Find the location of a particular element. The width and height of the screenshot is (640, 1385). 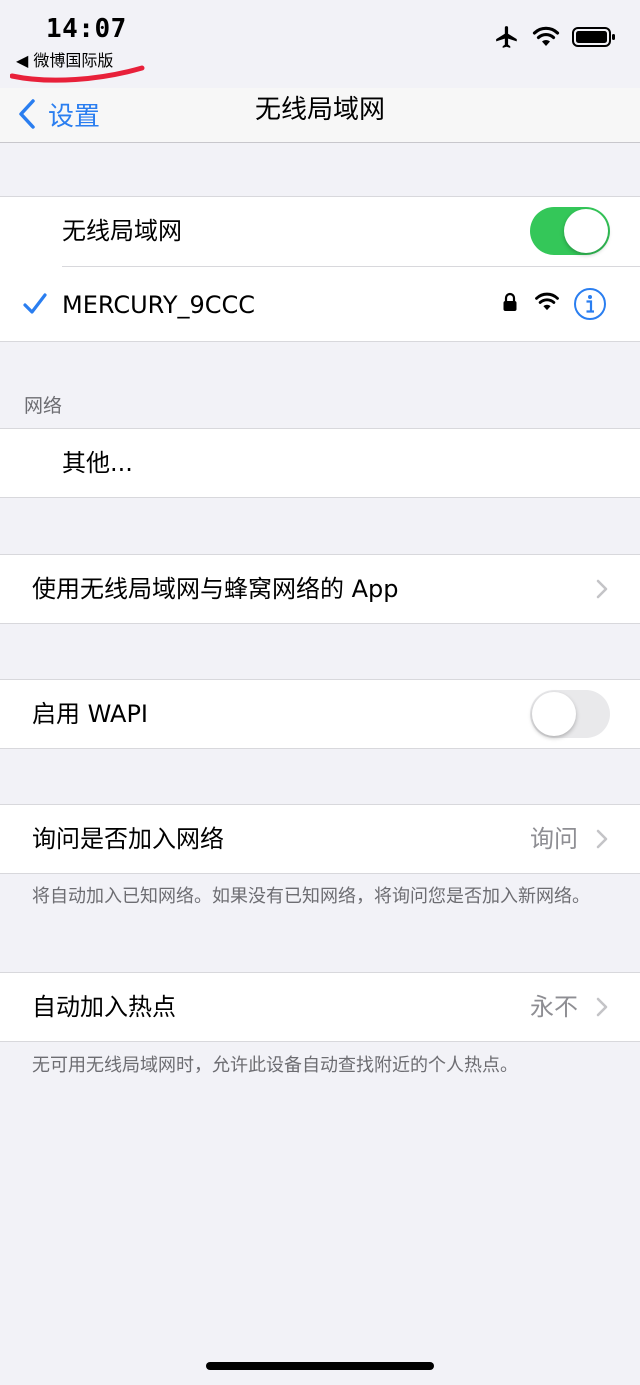

wifi-toggle-label: 无线局域网 is located at coordinates (122, 231).